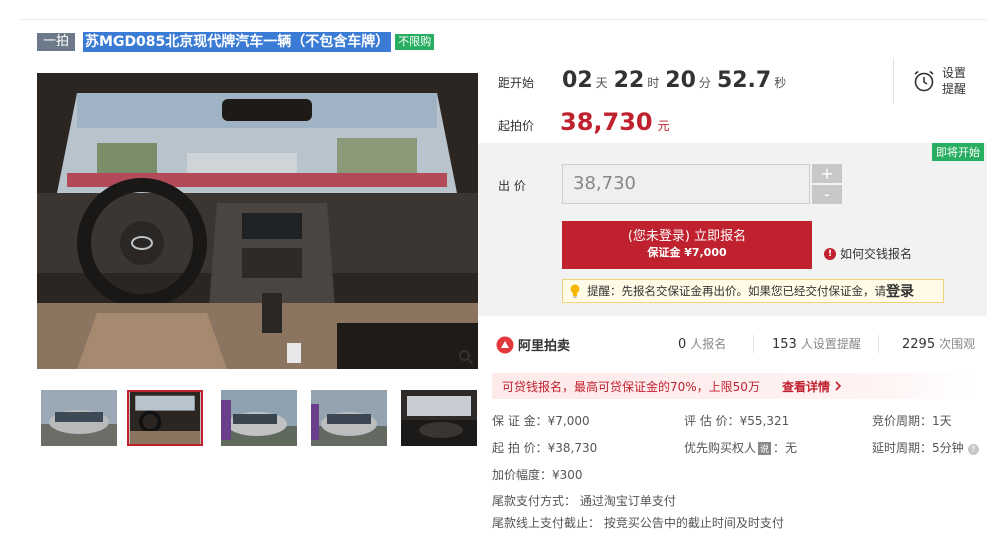  What do you see at coordinates (919, 344) in the screenshot?
I see `view-count-value: 2295` at bounding box center [919, 344].